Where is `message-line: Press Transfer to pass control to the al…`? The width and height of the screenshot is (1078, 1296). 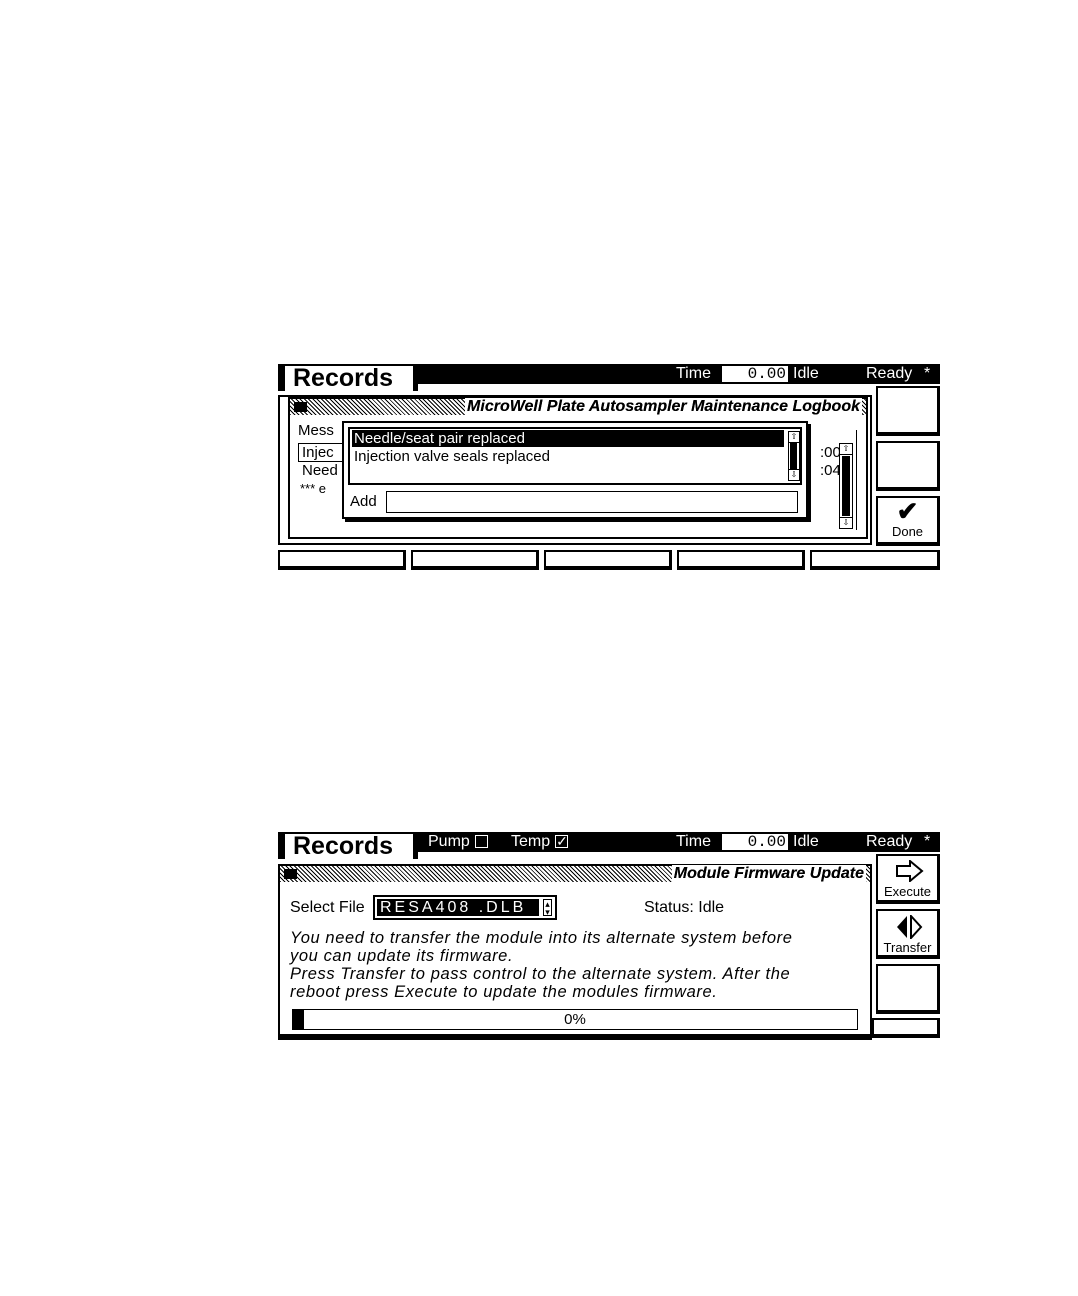
message-line: Press Transfer to pass control to the al… is located at coordinates (540, 974).